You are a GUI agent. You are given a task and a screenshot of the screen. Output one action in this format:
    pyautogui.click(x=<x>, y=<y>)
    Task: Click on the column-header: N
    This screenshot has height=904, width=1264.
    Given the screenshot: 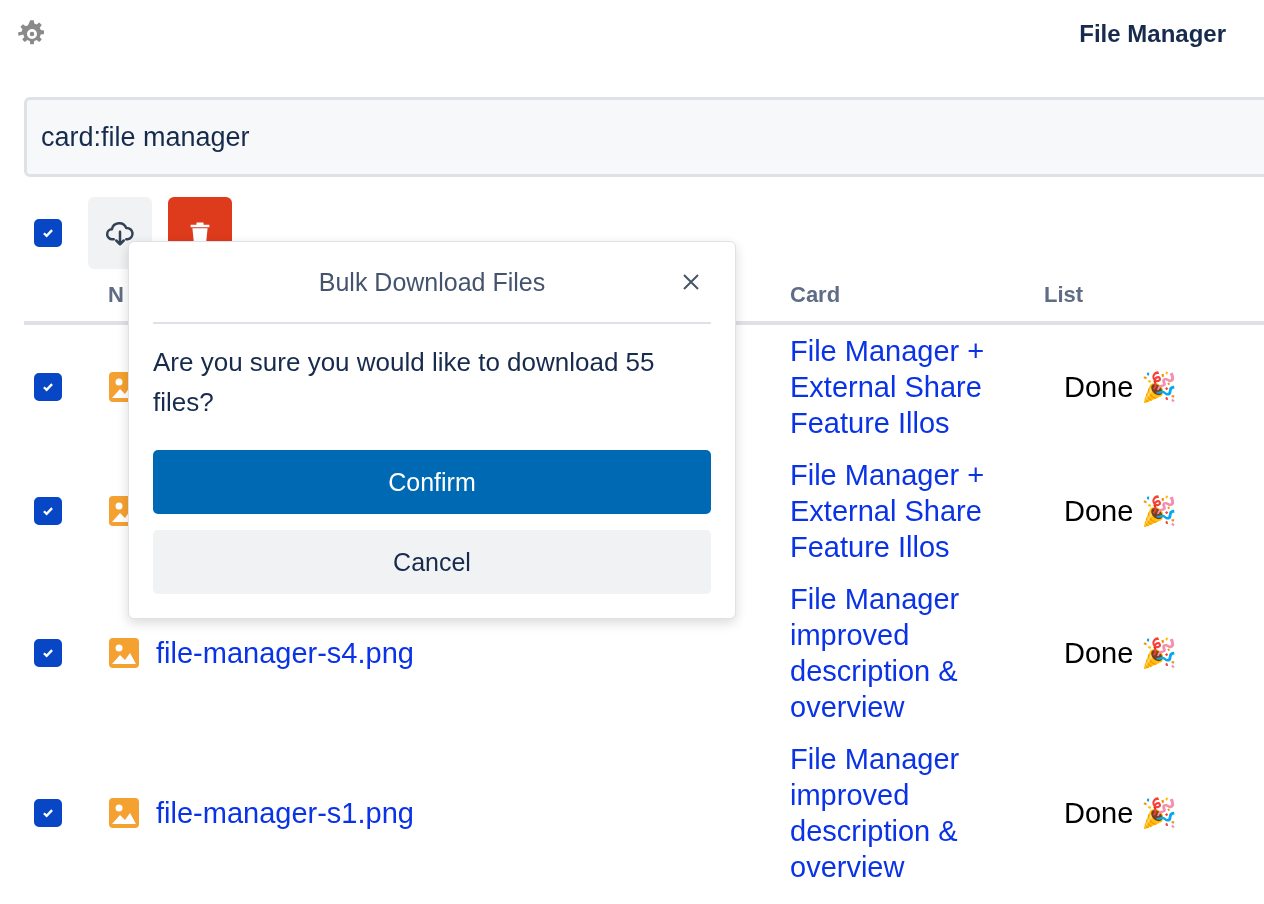 What is the action you would take?
    pyautogui.click(x=116, y=295)
    